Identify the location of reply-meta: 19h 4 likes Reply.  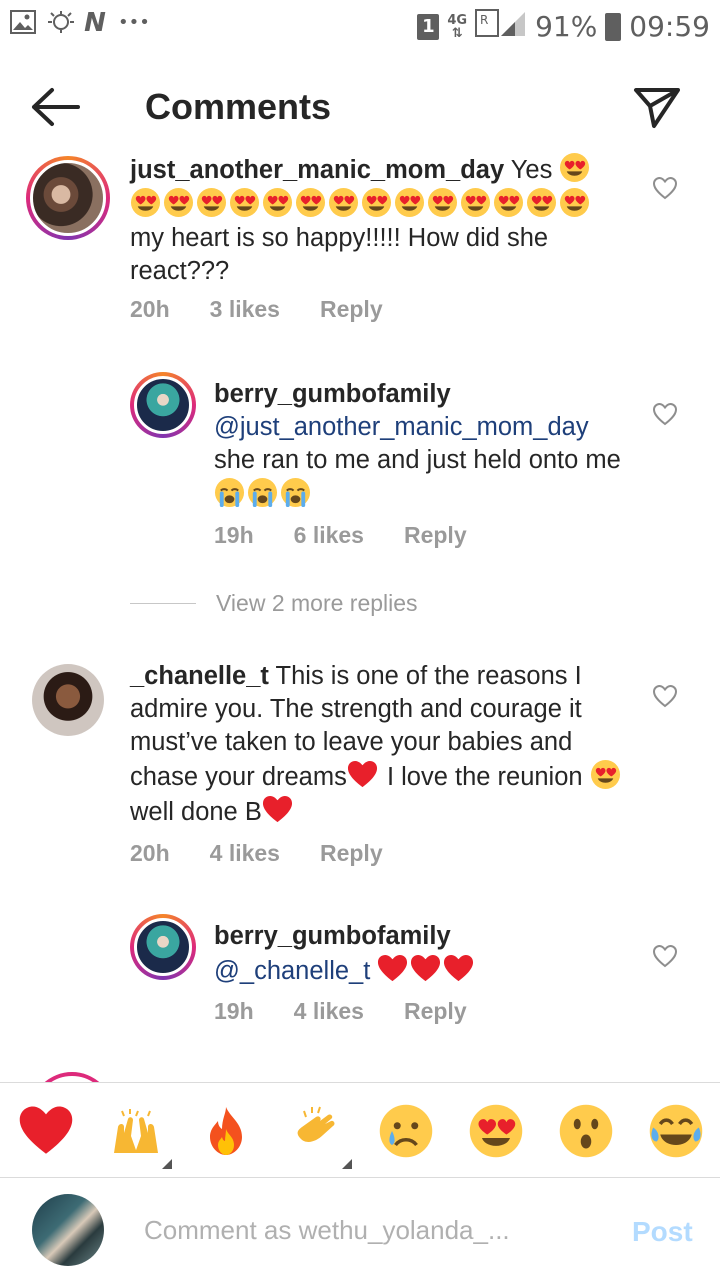
(340, 1011).